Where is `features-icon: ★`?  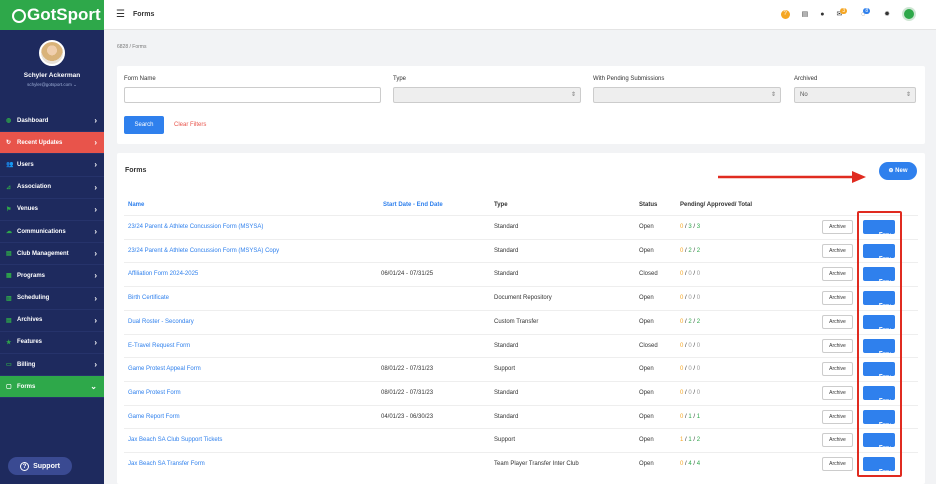
features-icon: ★ is located at coordinates (9, 342).